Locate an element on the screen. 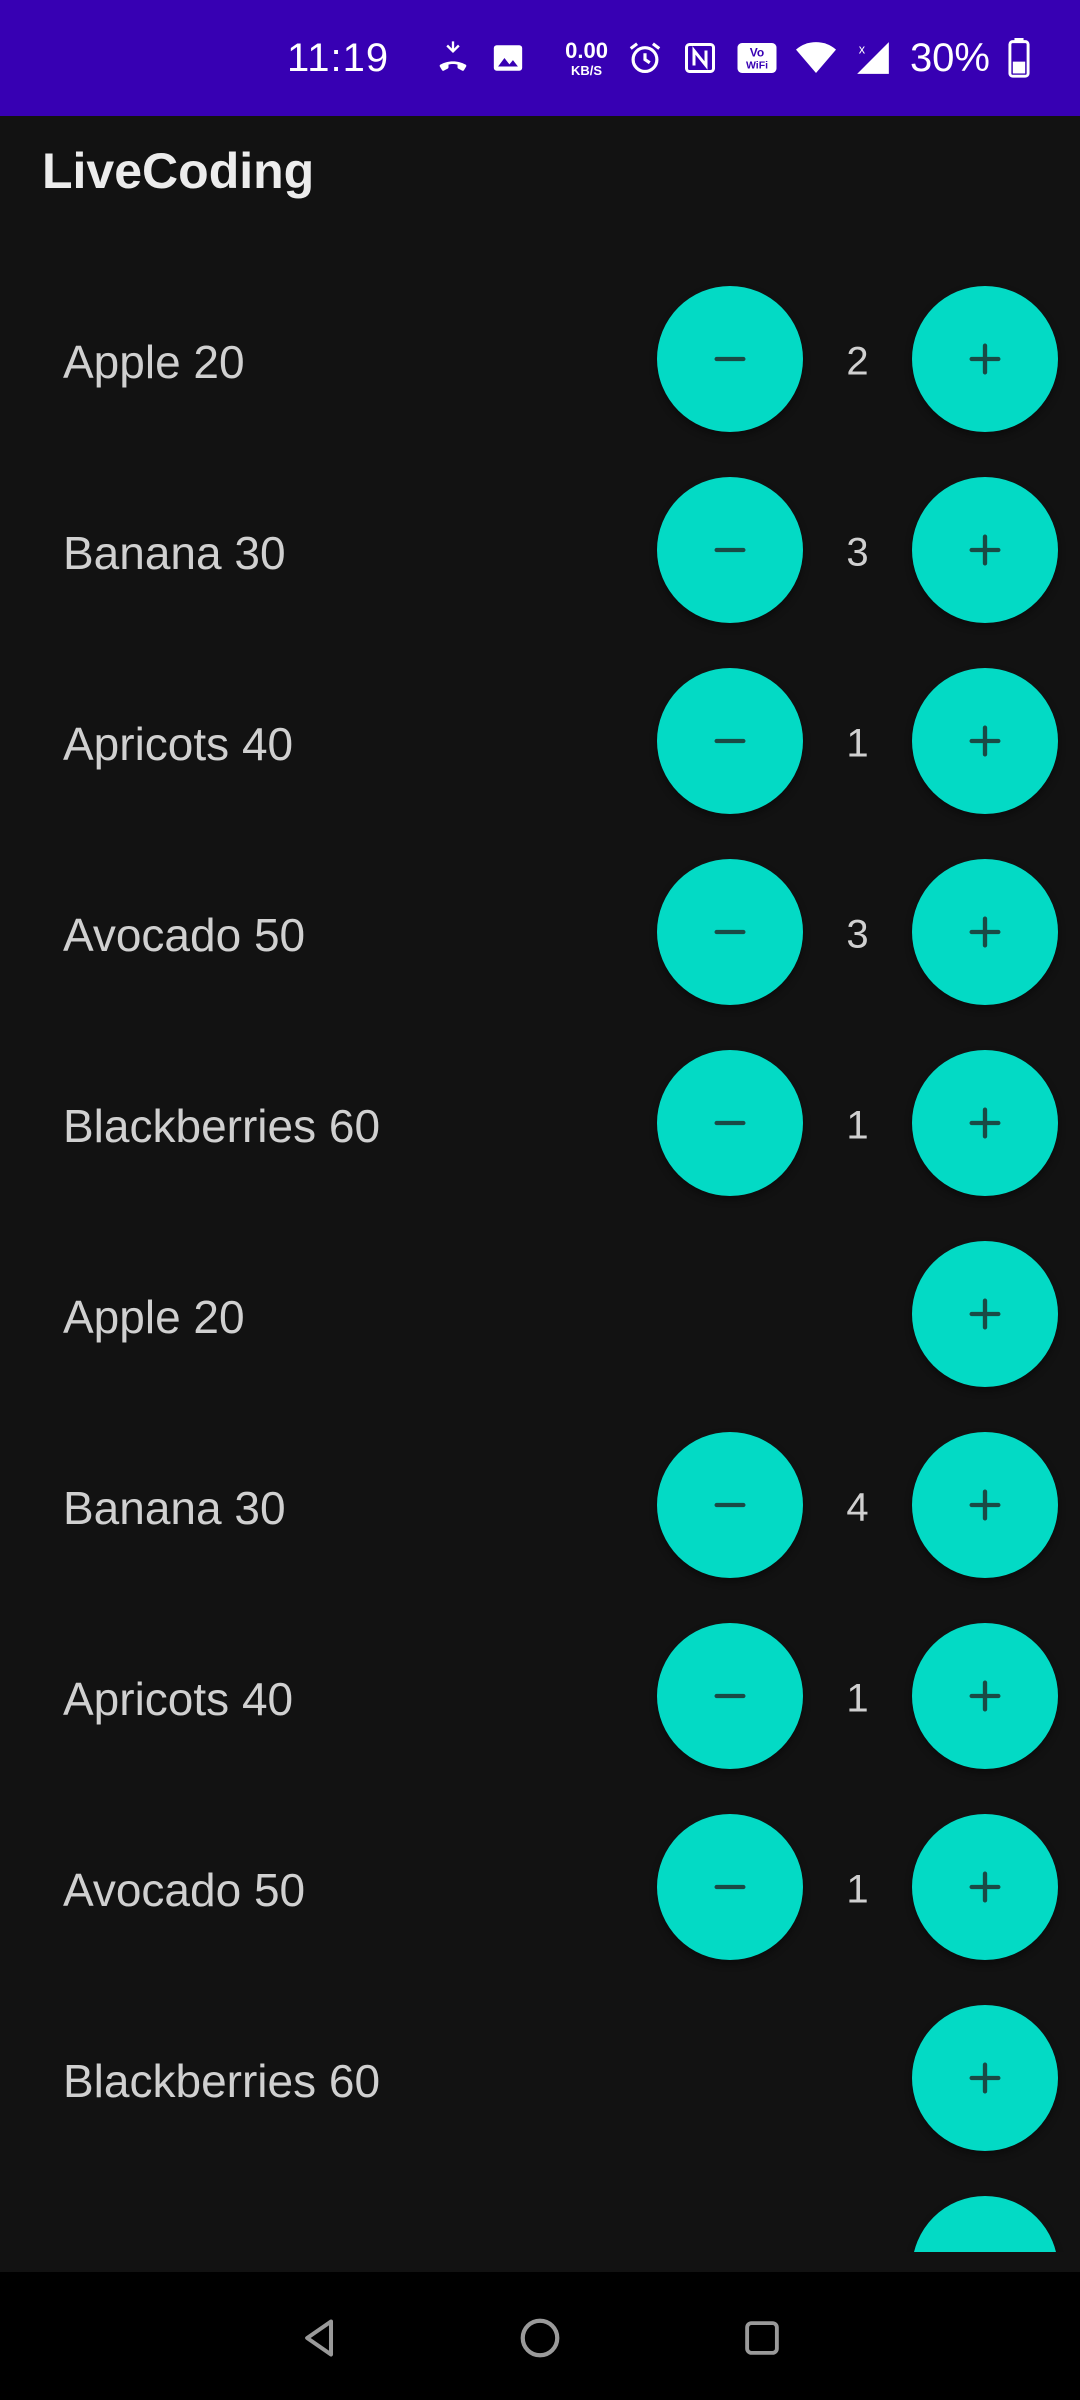 This screenshot has width=1080, height=2400. home-icon is located at coordinates (540, 2338).